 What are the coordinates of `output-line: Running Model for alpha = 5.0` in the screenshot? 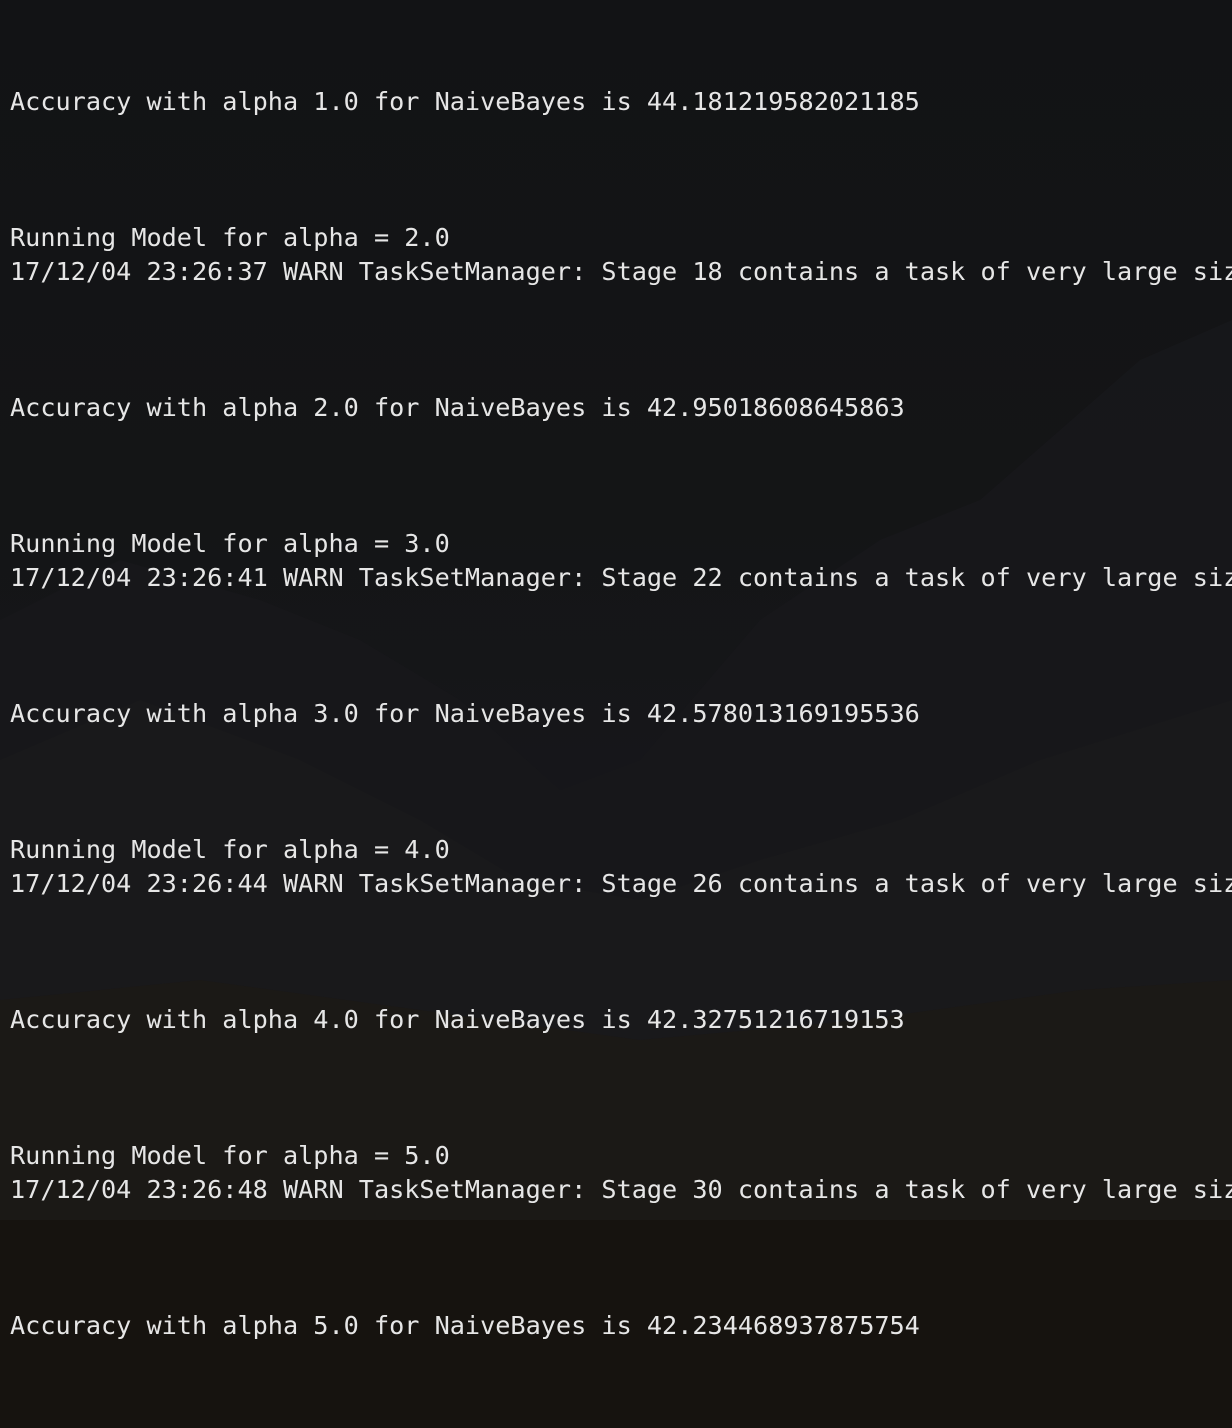 It's located at (230, 1155).